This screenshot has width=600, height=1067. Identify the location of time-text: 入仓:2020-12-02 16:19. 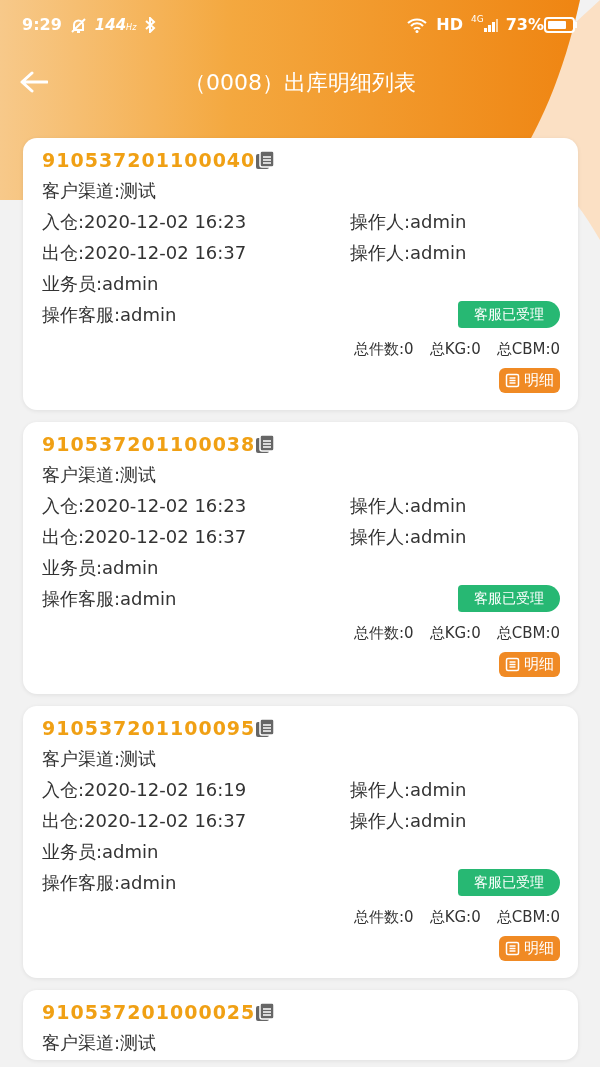
(145, 789).